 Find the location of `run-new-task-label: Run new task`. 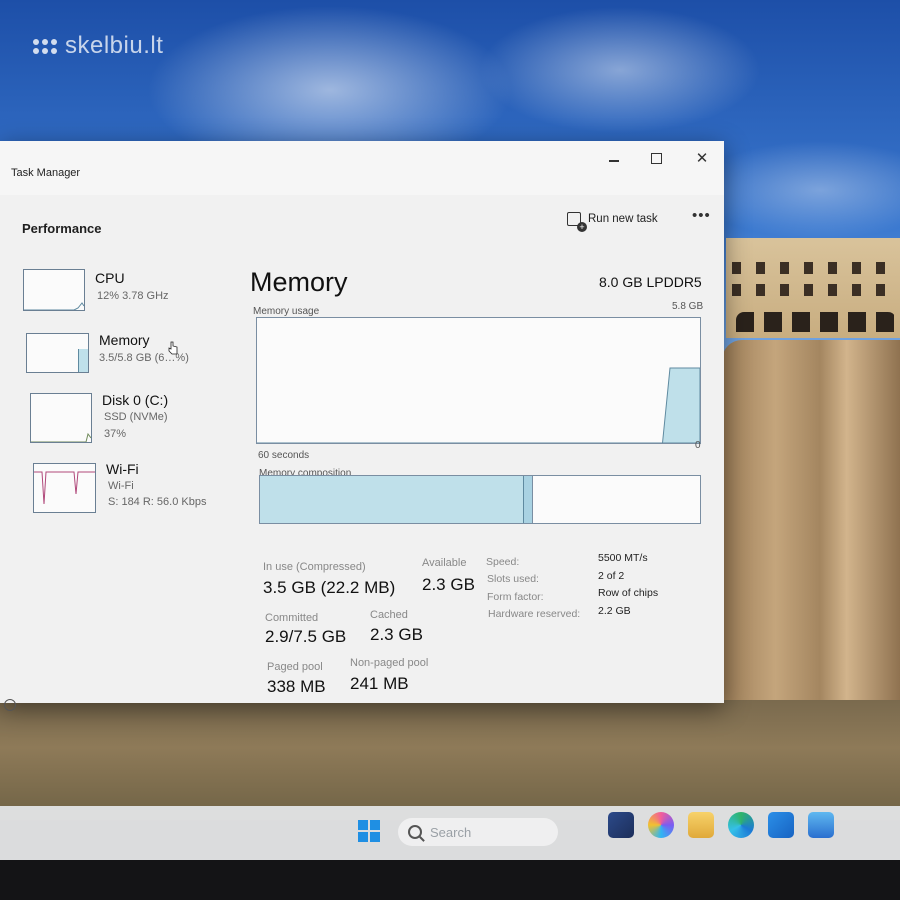

run-new-task-label: Run new task is located at coordinates (623, 219).